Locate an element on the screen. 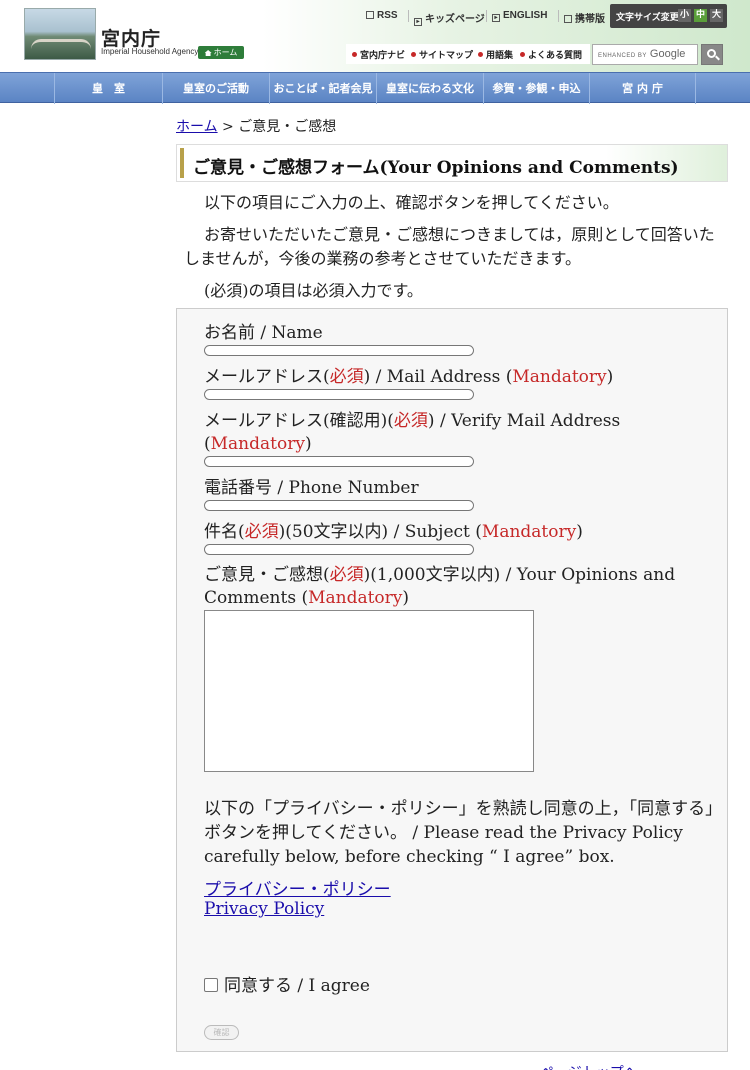  intro-required-note: (必須)の項目は必須入力です。 is located at coordinates (313, 290).